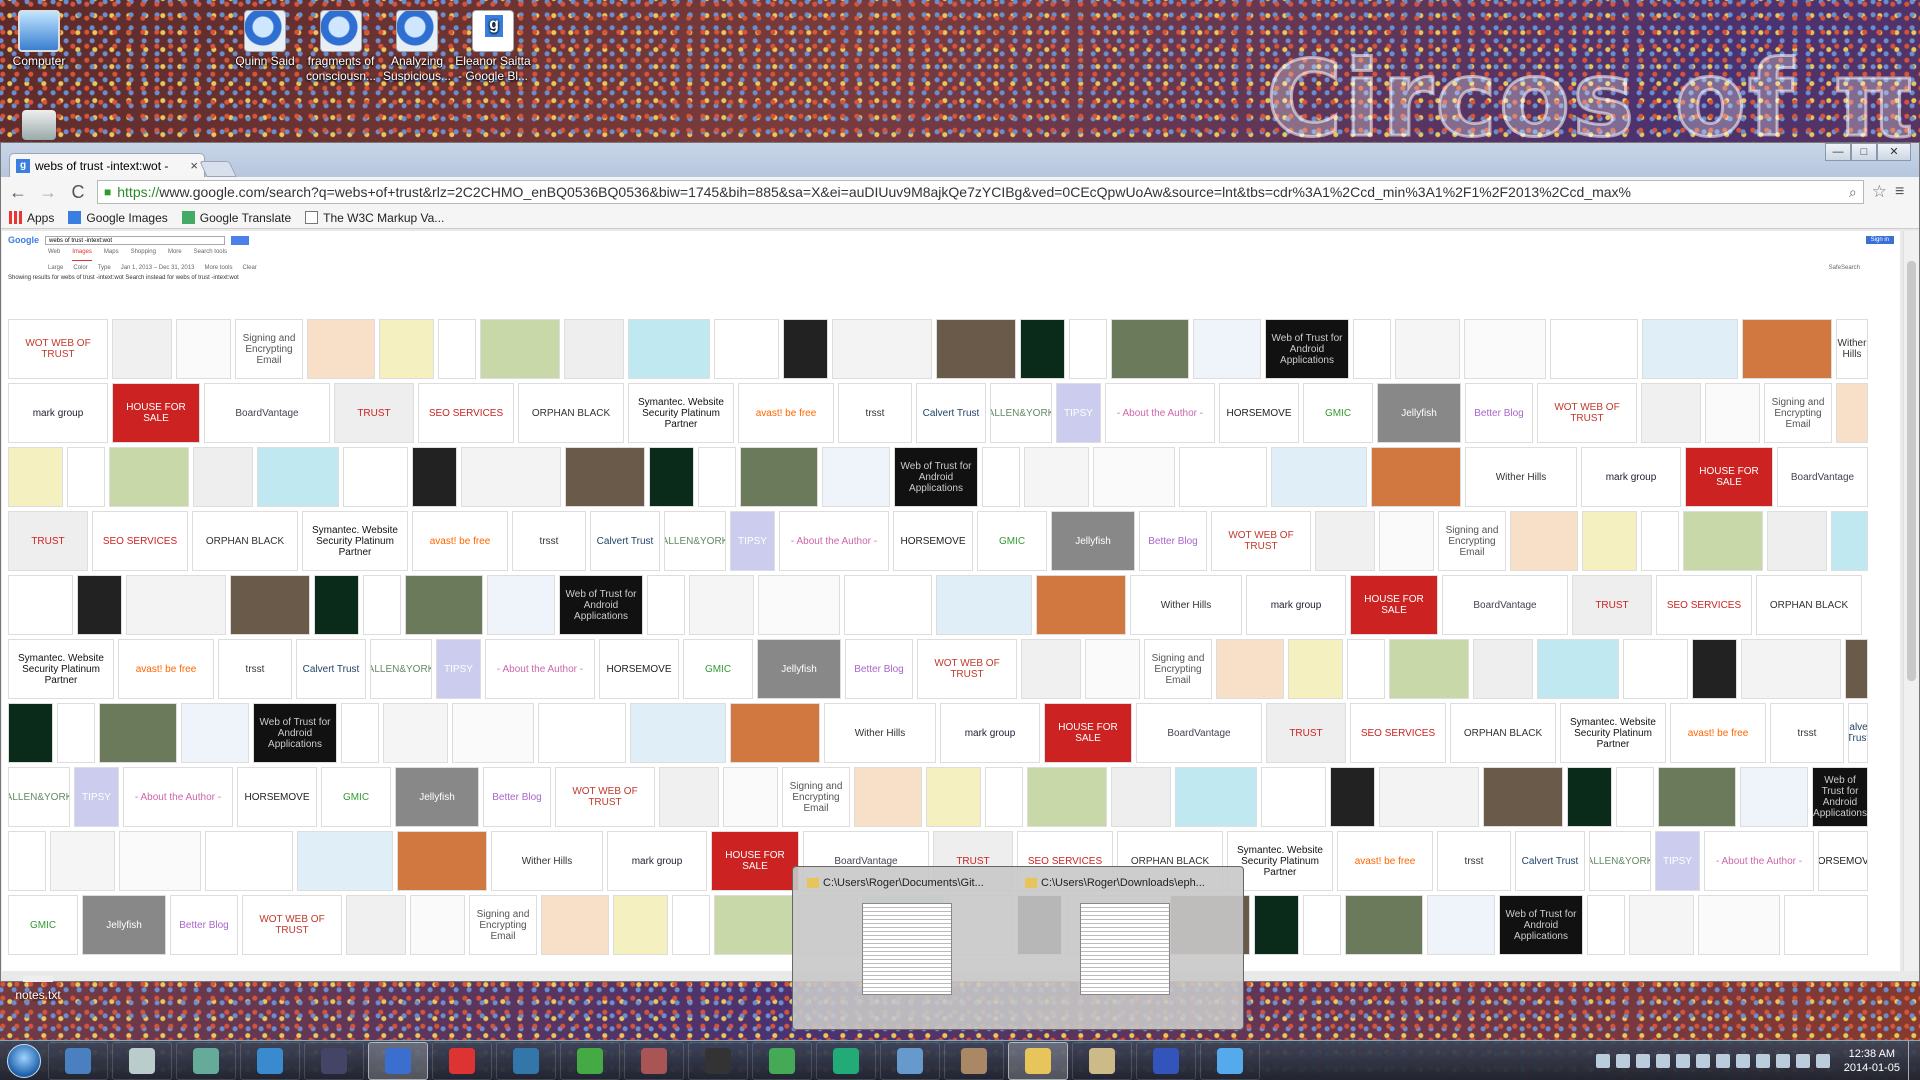 The width and height of the screenshot is (1920, 1080). What do you see at coordinates (1844, 268) in the screenshot?
I see `safesearch-button: SafeSearch` at bounding box center [1844, 268].